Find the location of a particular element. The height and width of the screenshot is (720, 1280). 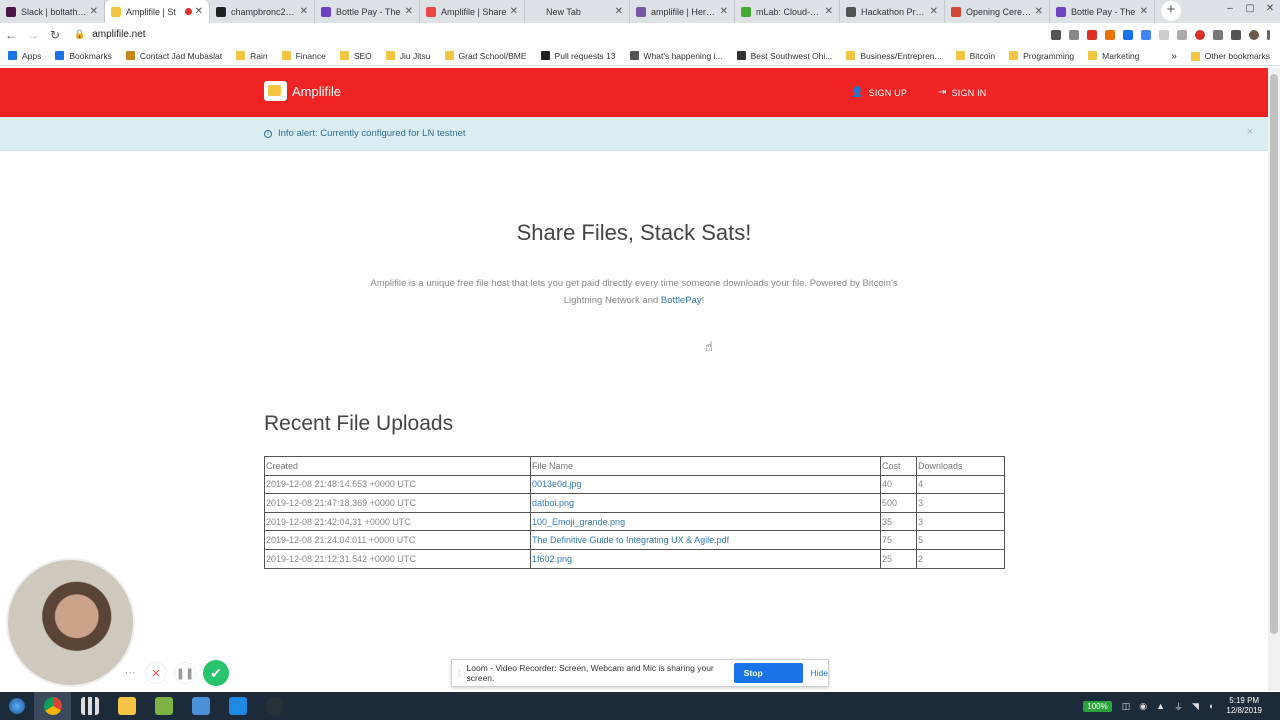

show-hidden-icons: ▲ is located at coordinates (1160, 706).